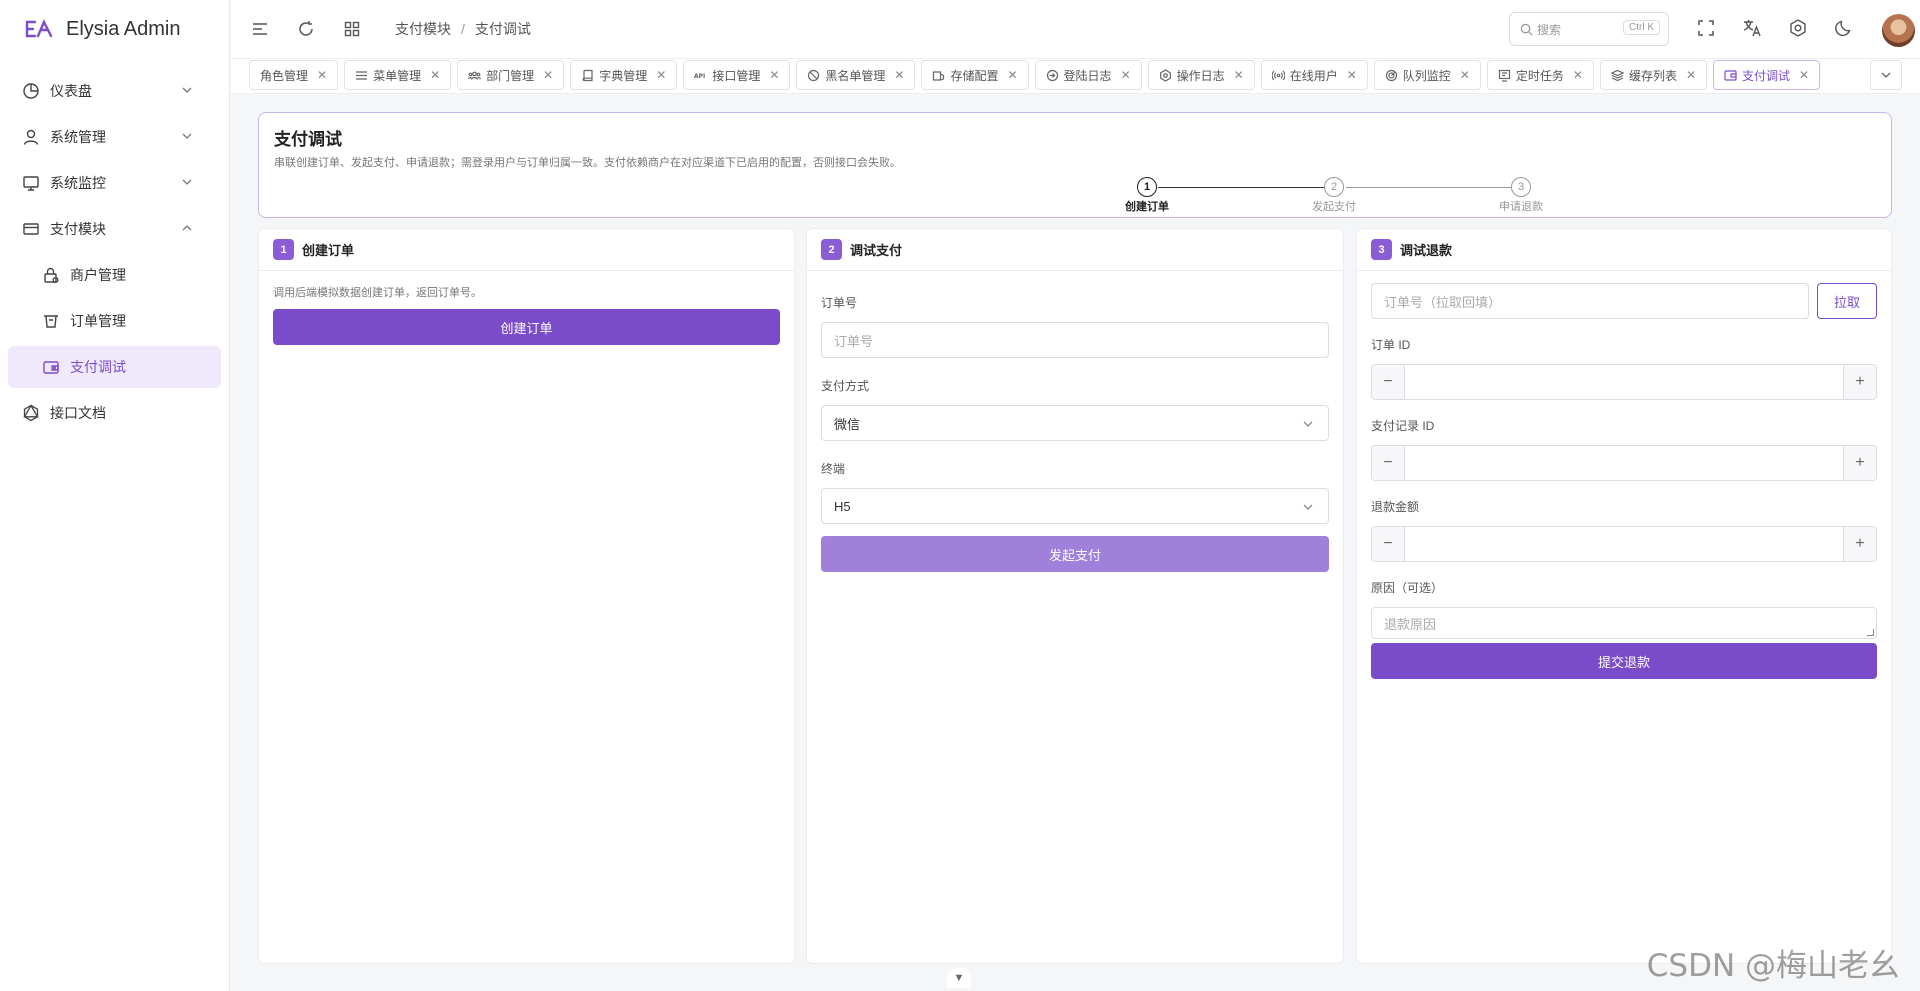 The image size is (1920, 991). What do you see at coordinates (71, 91) in the screenshot?
I see `sidebar-item-label: 仪表盘` at bounding box center [71, 91].